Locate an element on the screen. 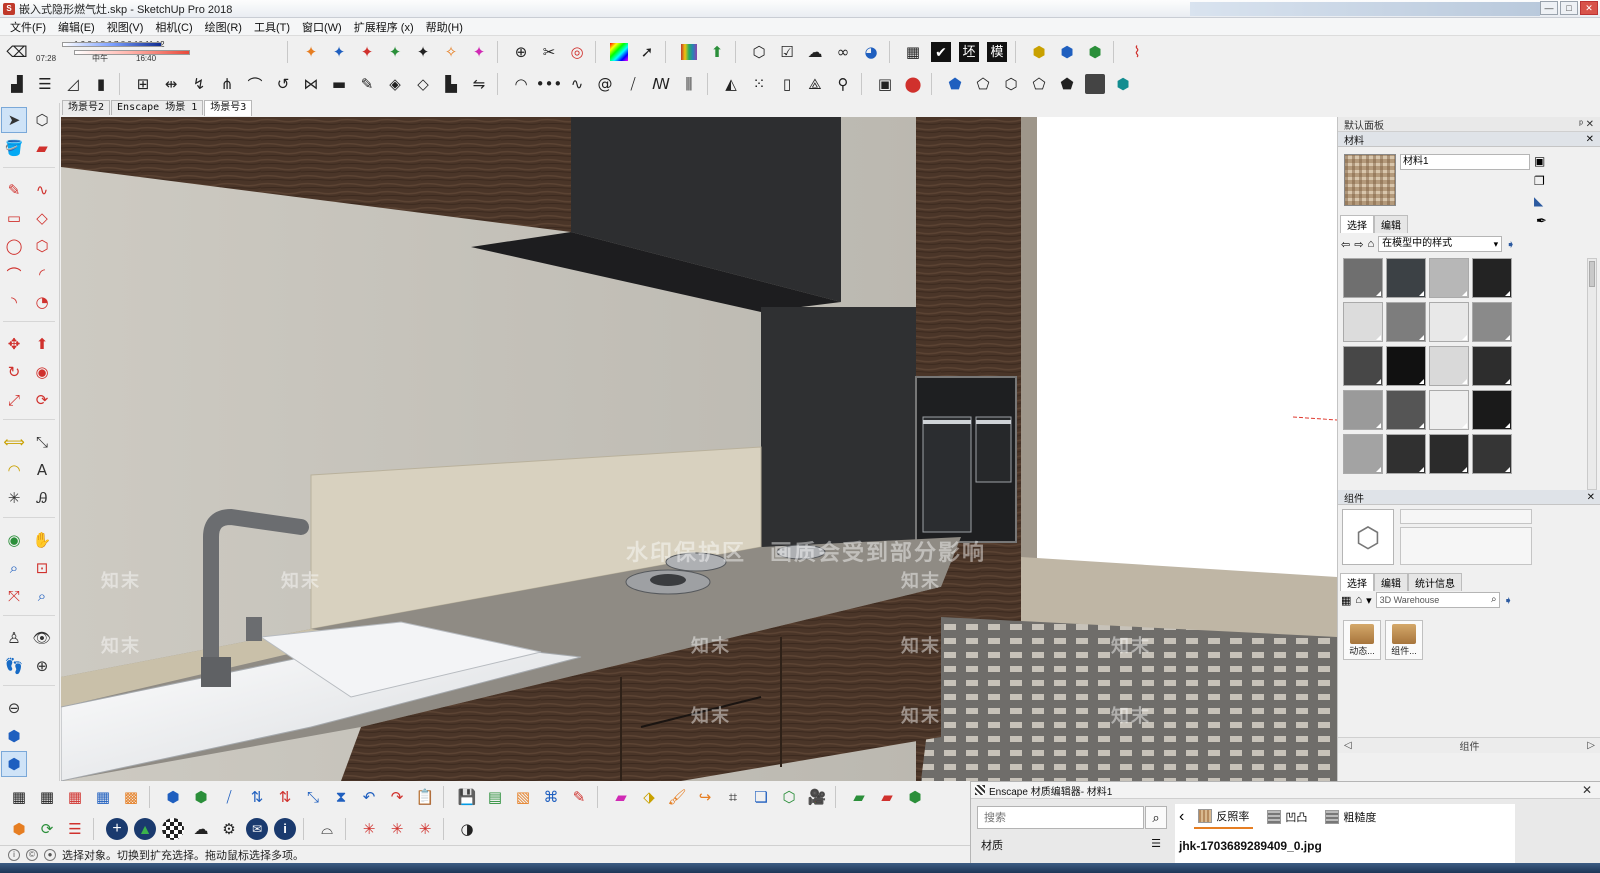  text-tool-icon: A is located at coordinates (42, 470).